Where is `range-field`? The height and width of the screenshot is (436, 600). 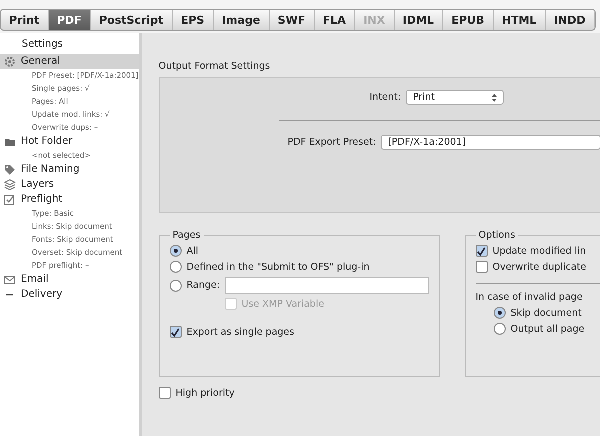
range-field is located at coordinates (327, 285).